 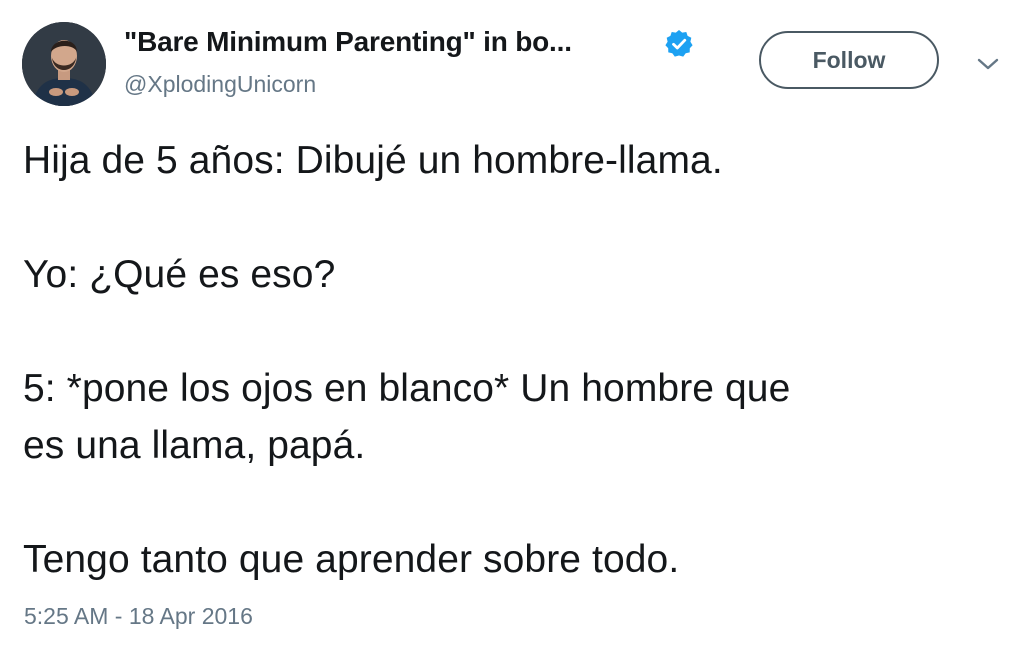 I want to click on tweet-timestamp: 5:25 AM - 18 Apr 2016, so click(x=138, y=616).